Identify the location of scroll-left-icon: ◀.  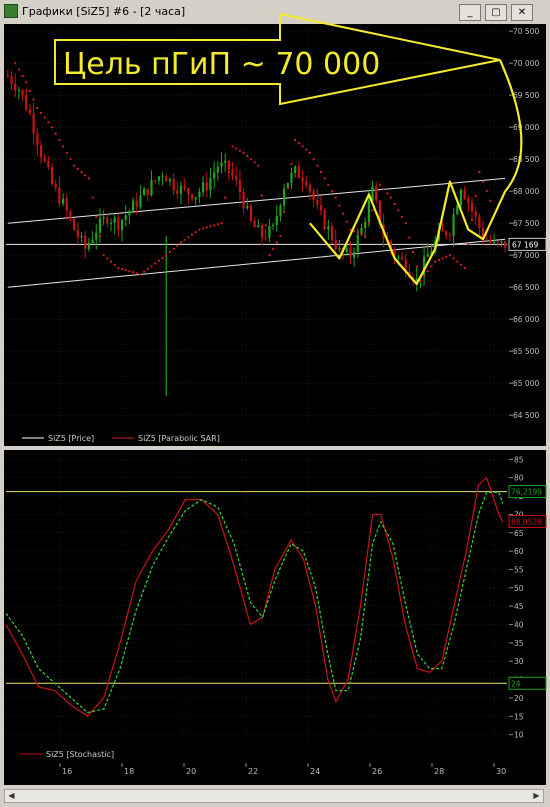
(11, 796).